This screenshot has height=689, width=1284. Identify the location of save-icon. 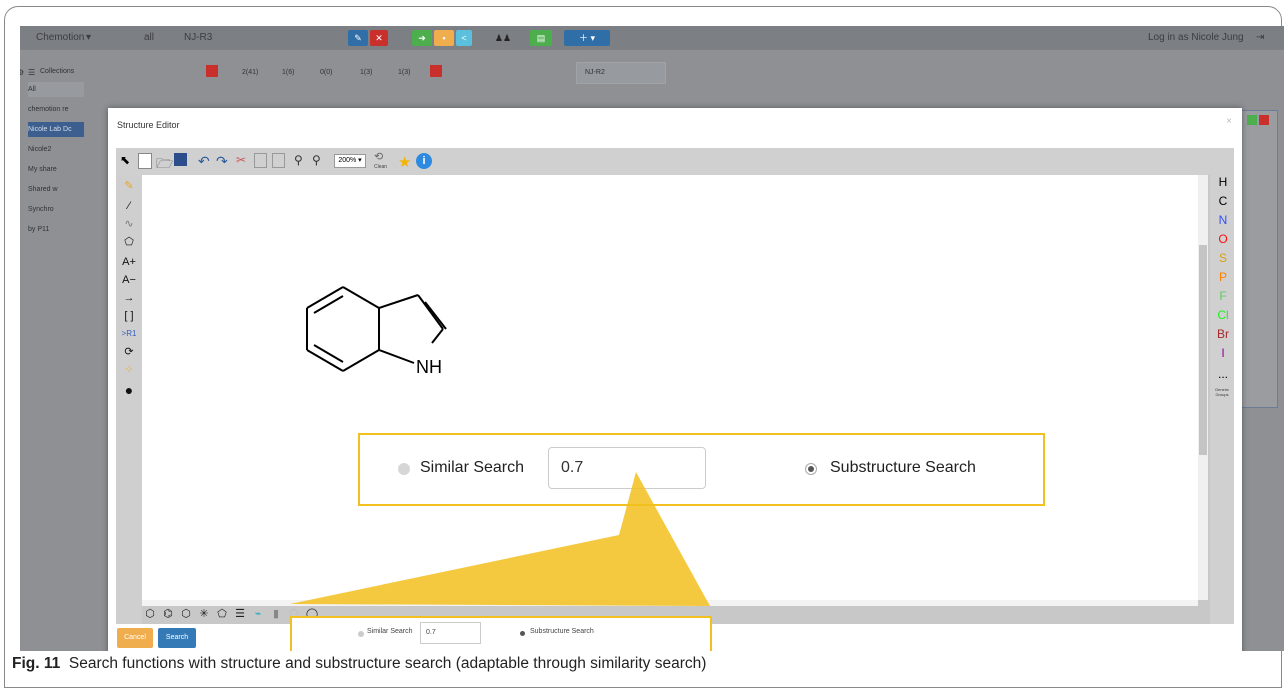
(1252, 120).